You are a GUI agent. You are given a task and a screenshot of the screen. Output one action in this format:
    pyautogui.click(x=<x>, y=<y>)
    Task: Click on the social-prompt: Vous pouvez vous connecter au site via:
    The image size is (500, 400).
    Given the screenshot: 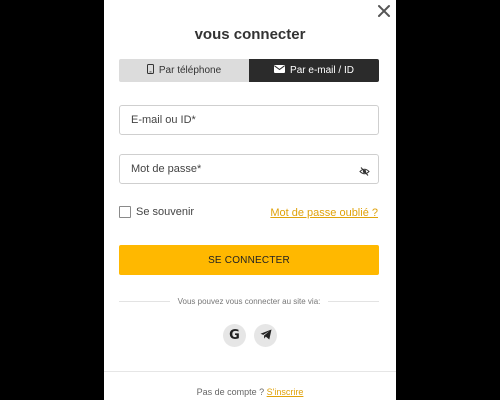 What is the action you would take?
    pyautogui.click(x=249, y=301)
    